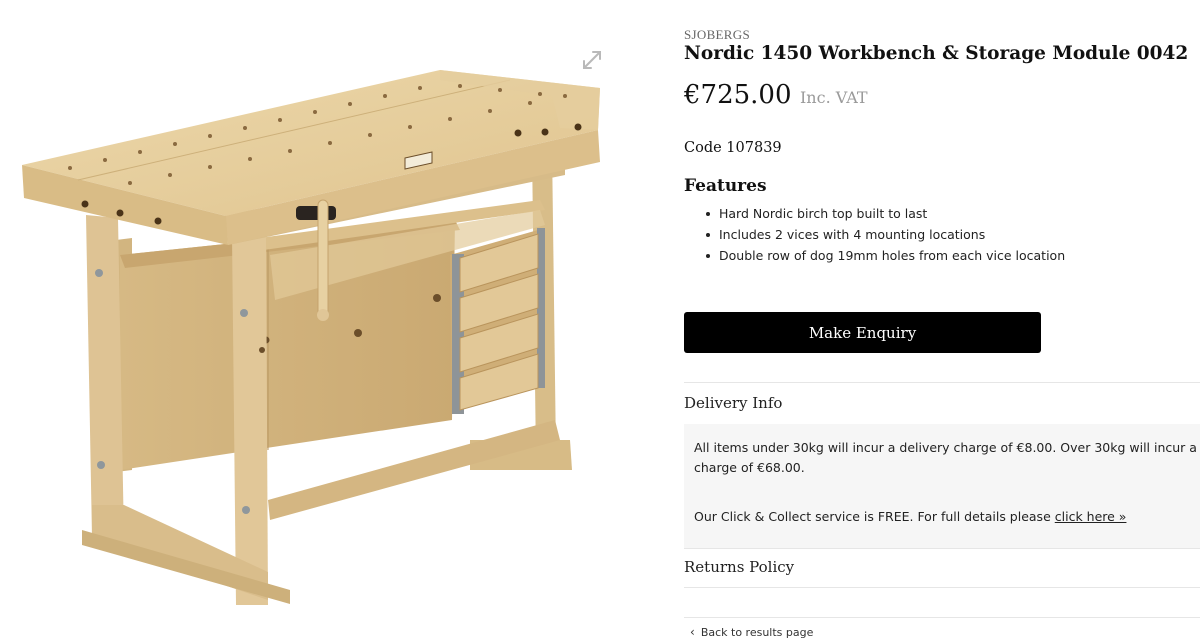 The image size is (1200, 644). Describe the element at coordinates (757, 632) in the screenshot. I see `back-link-label: Back to results page` at that location.